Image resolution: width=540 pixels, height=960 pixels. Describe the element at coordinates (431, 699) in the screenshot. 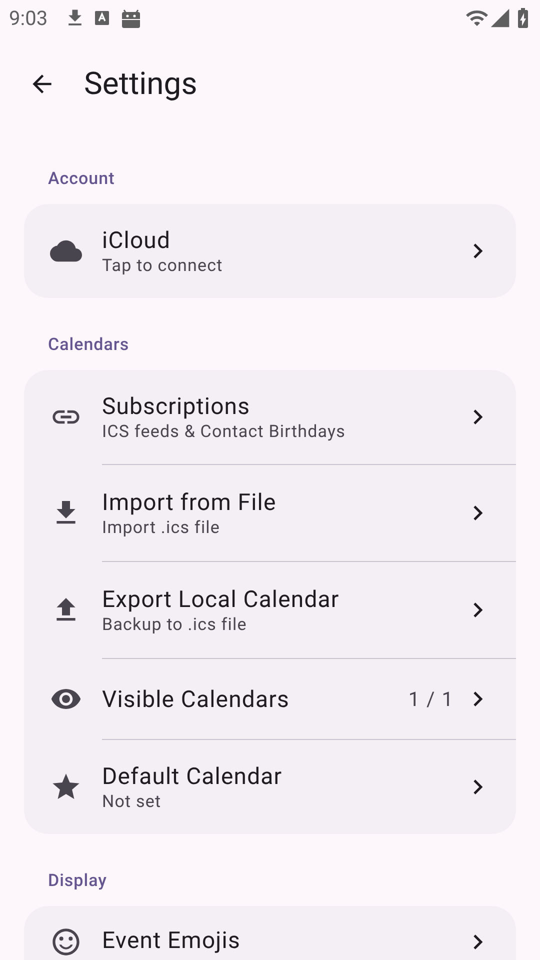

I see `item-value: 1 / 1` at that location.